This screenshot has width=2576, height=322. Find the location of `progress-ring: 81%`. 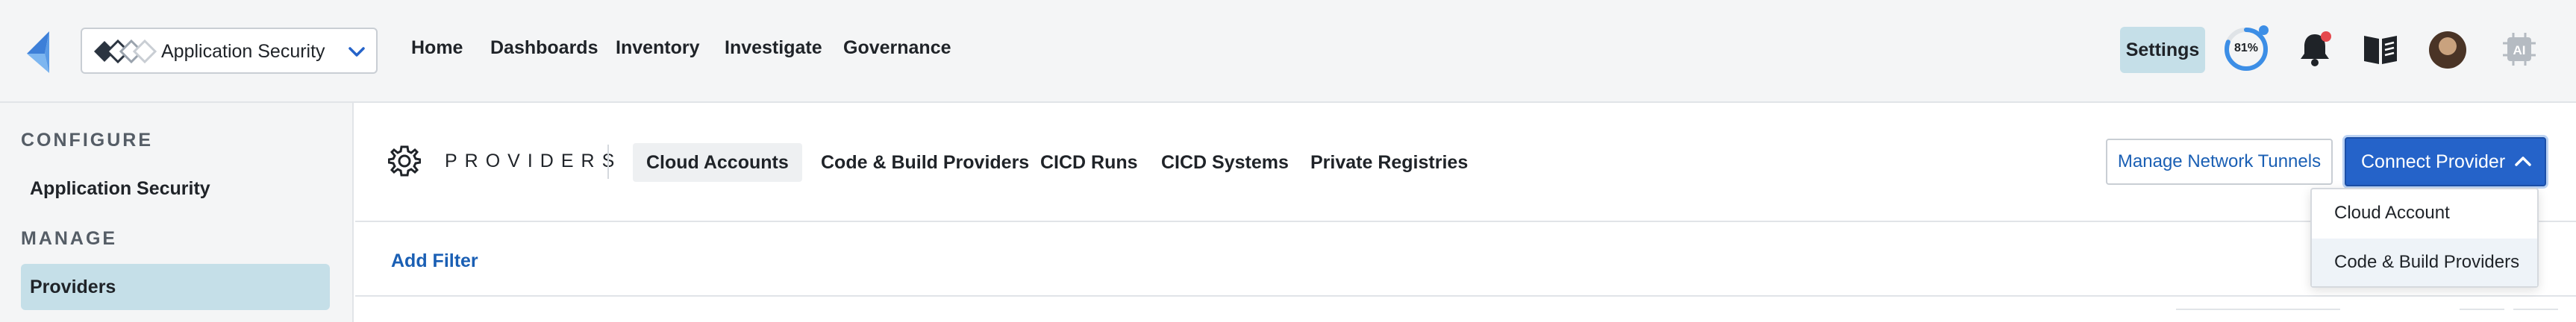

progress-ring: 81% is located at coordinates (2246, 49).